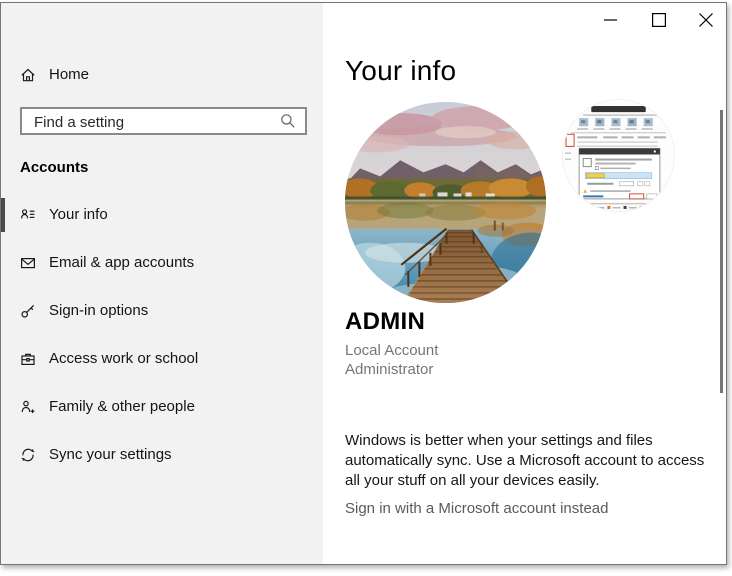 This screenshot has height=576, width=732. I want to click on maximize-button, so click(659, 20).